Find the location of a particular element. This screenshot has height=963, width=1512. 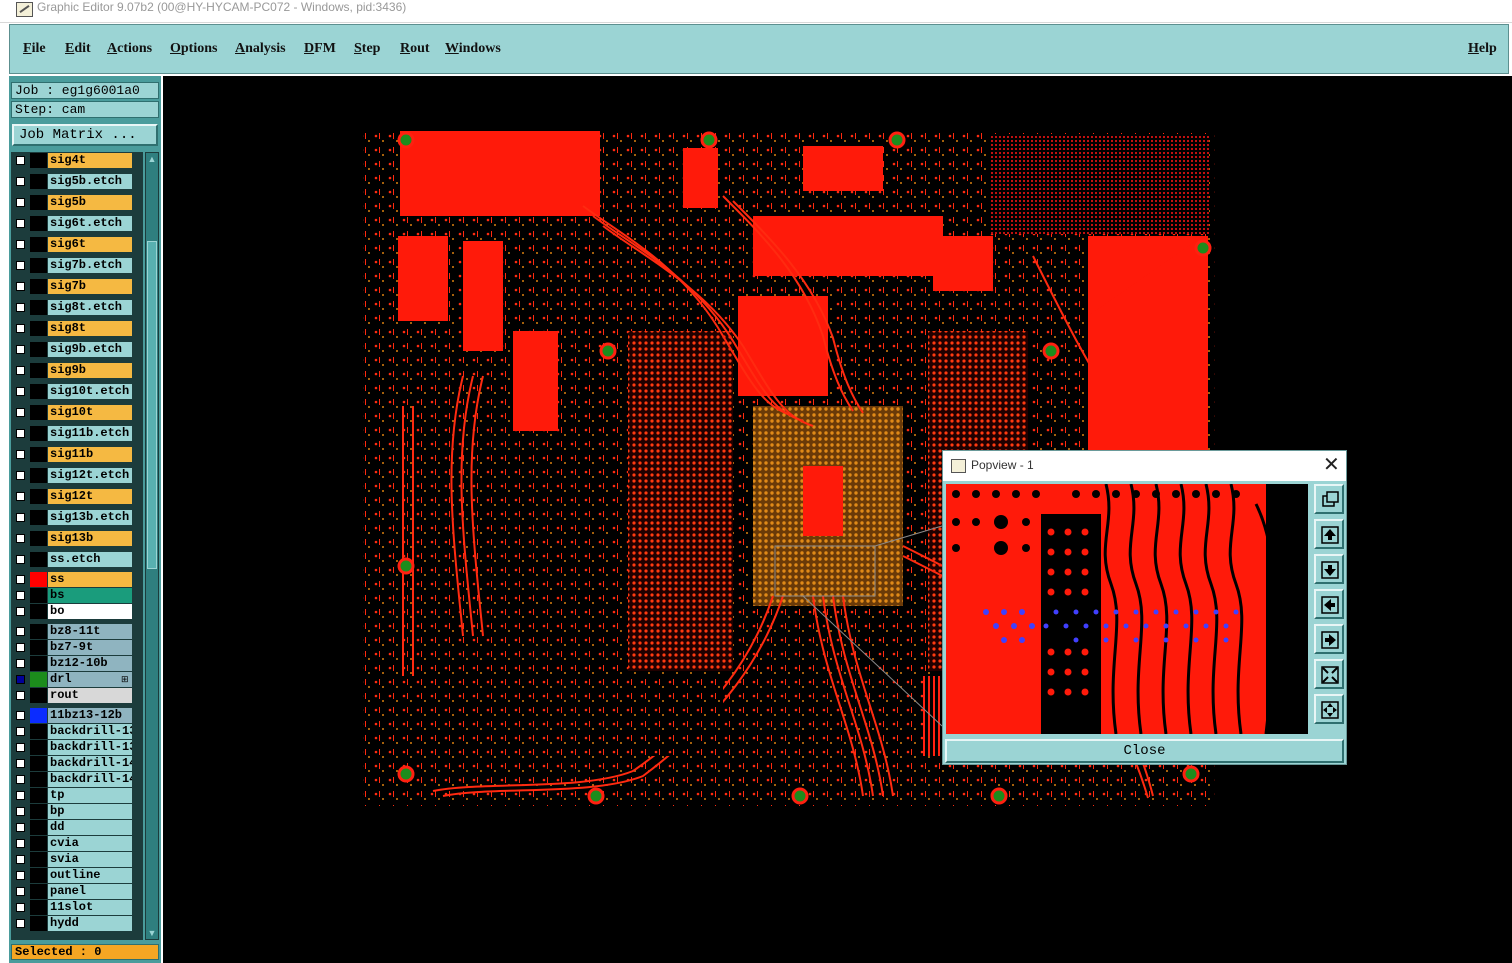

menu-step: Step is located at coordinates (367, 49).